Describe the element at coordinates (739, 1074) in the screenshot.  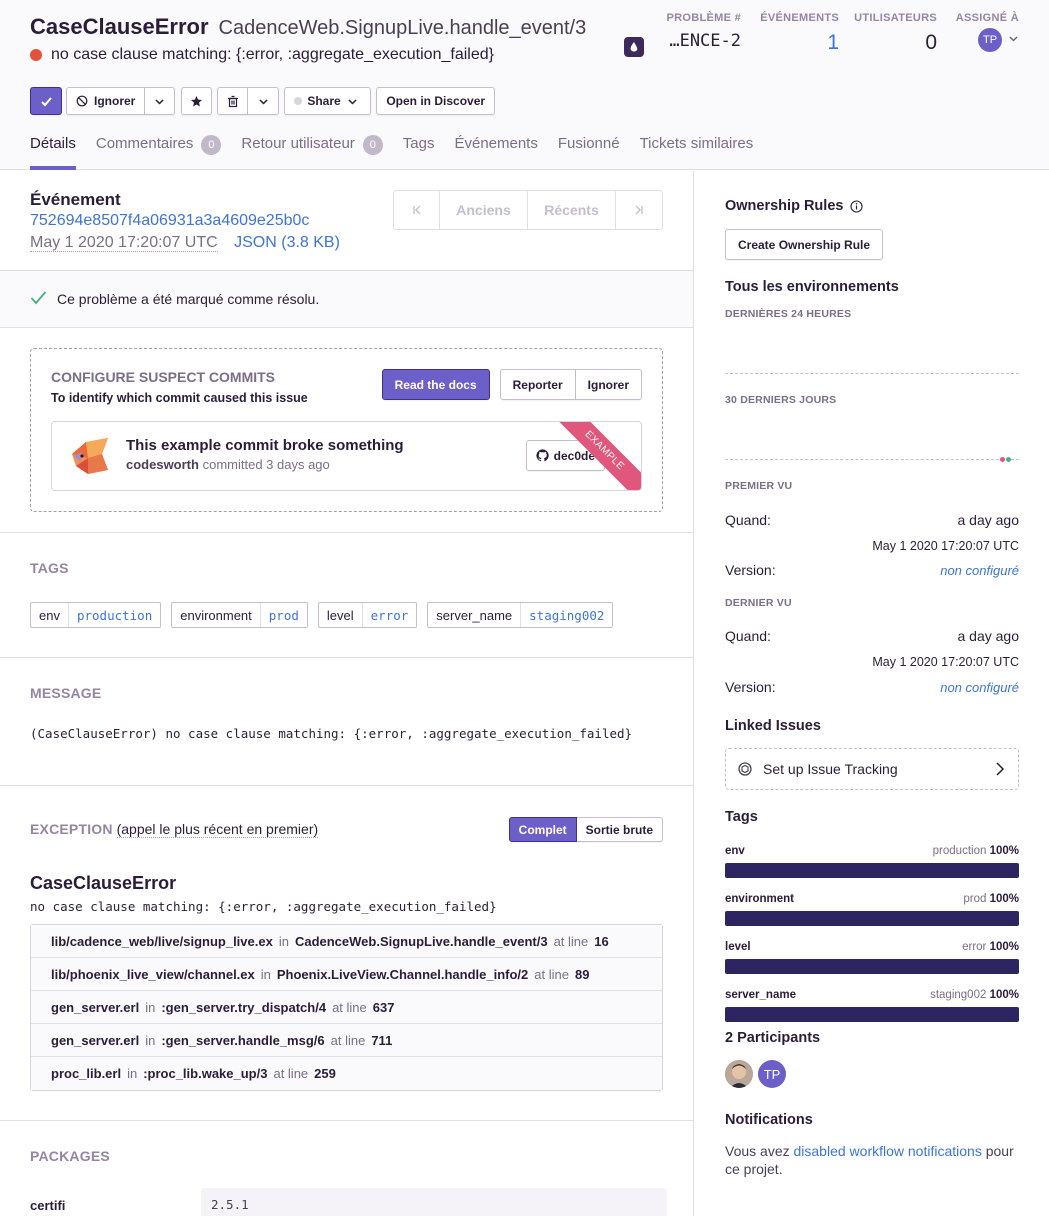
I see `participant-avatar` at that location.